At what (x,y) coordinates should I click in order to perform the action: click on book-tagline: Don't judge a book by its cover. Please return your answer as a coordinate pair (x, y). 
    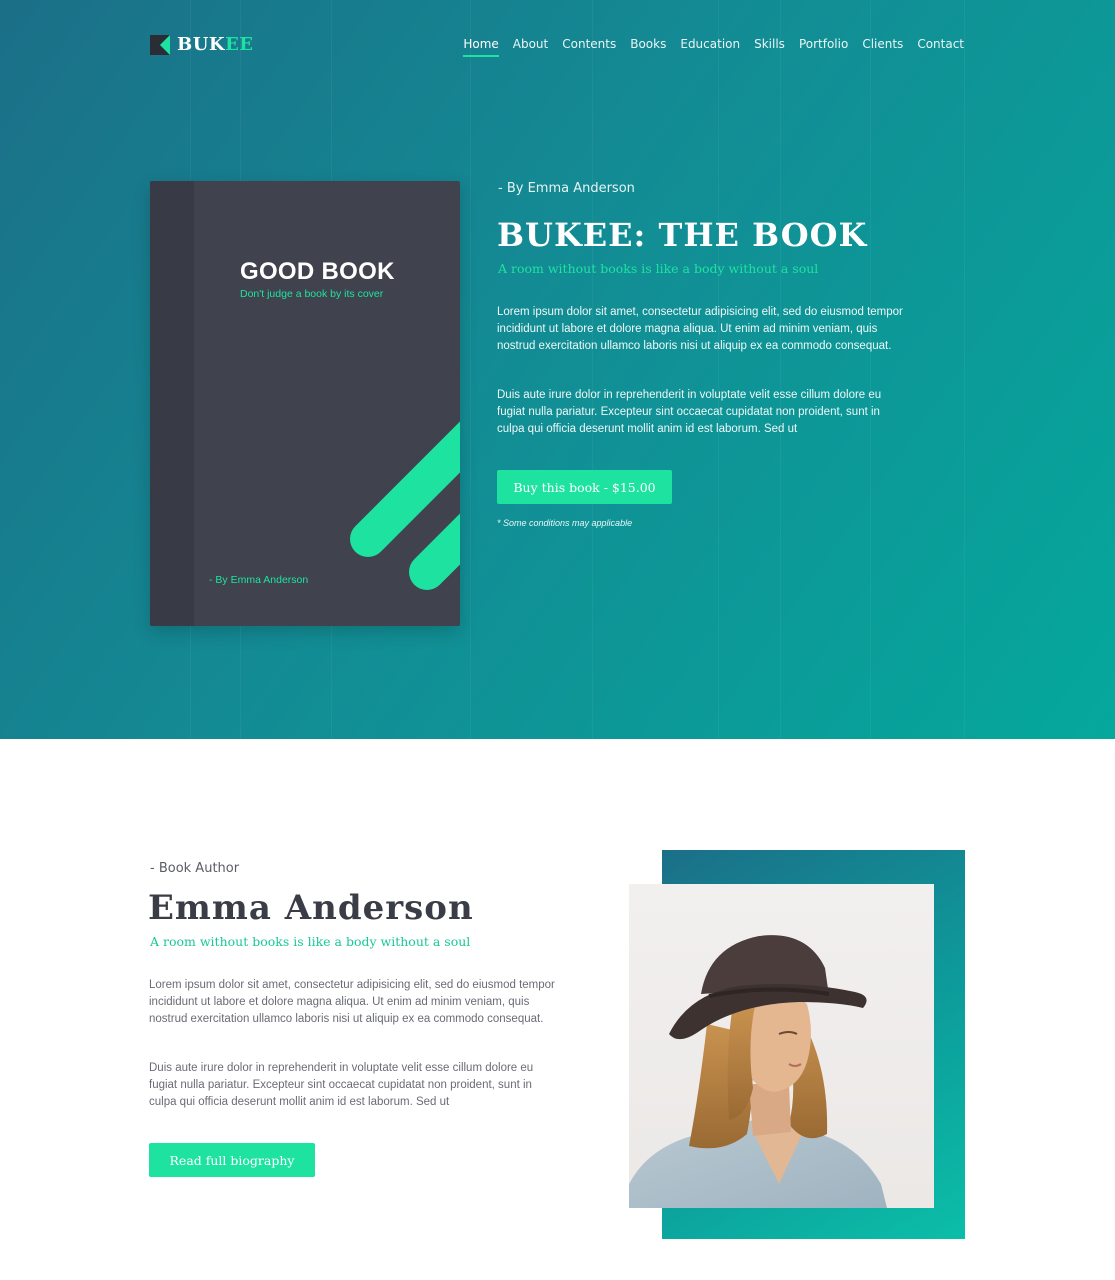
    Looking at the image, I should click on (312, 294).